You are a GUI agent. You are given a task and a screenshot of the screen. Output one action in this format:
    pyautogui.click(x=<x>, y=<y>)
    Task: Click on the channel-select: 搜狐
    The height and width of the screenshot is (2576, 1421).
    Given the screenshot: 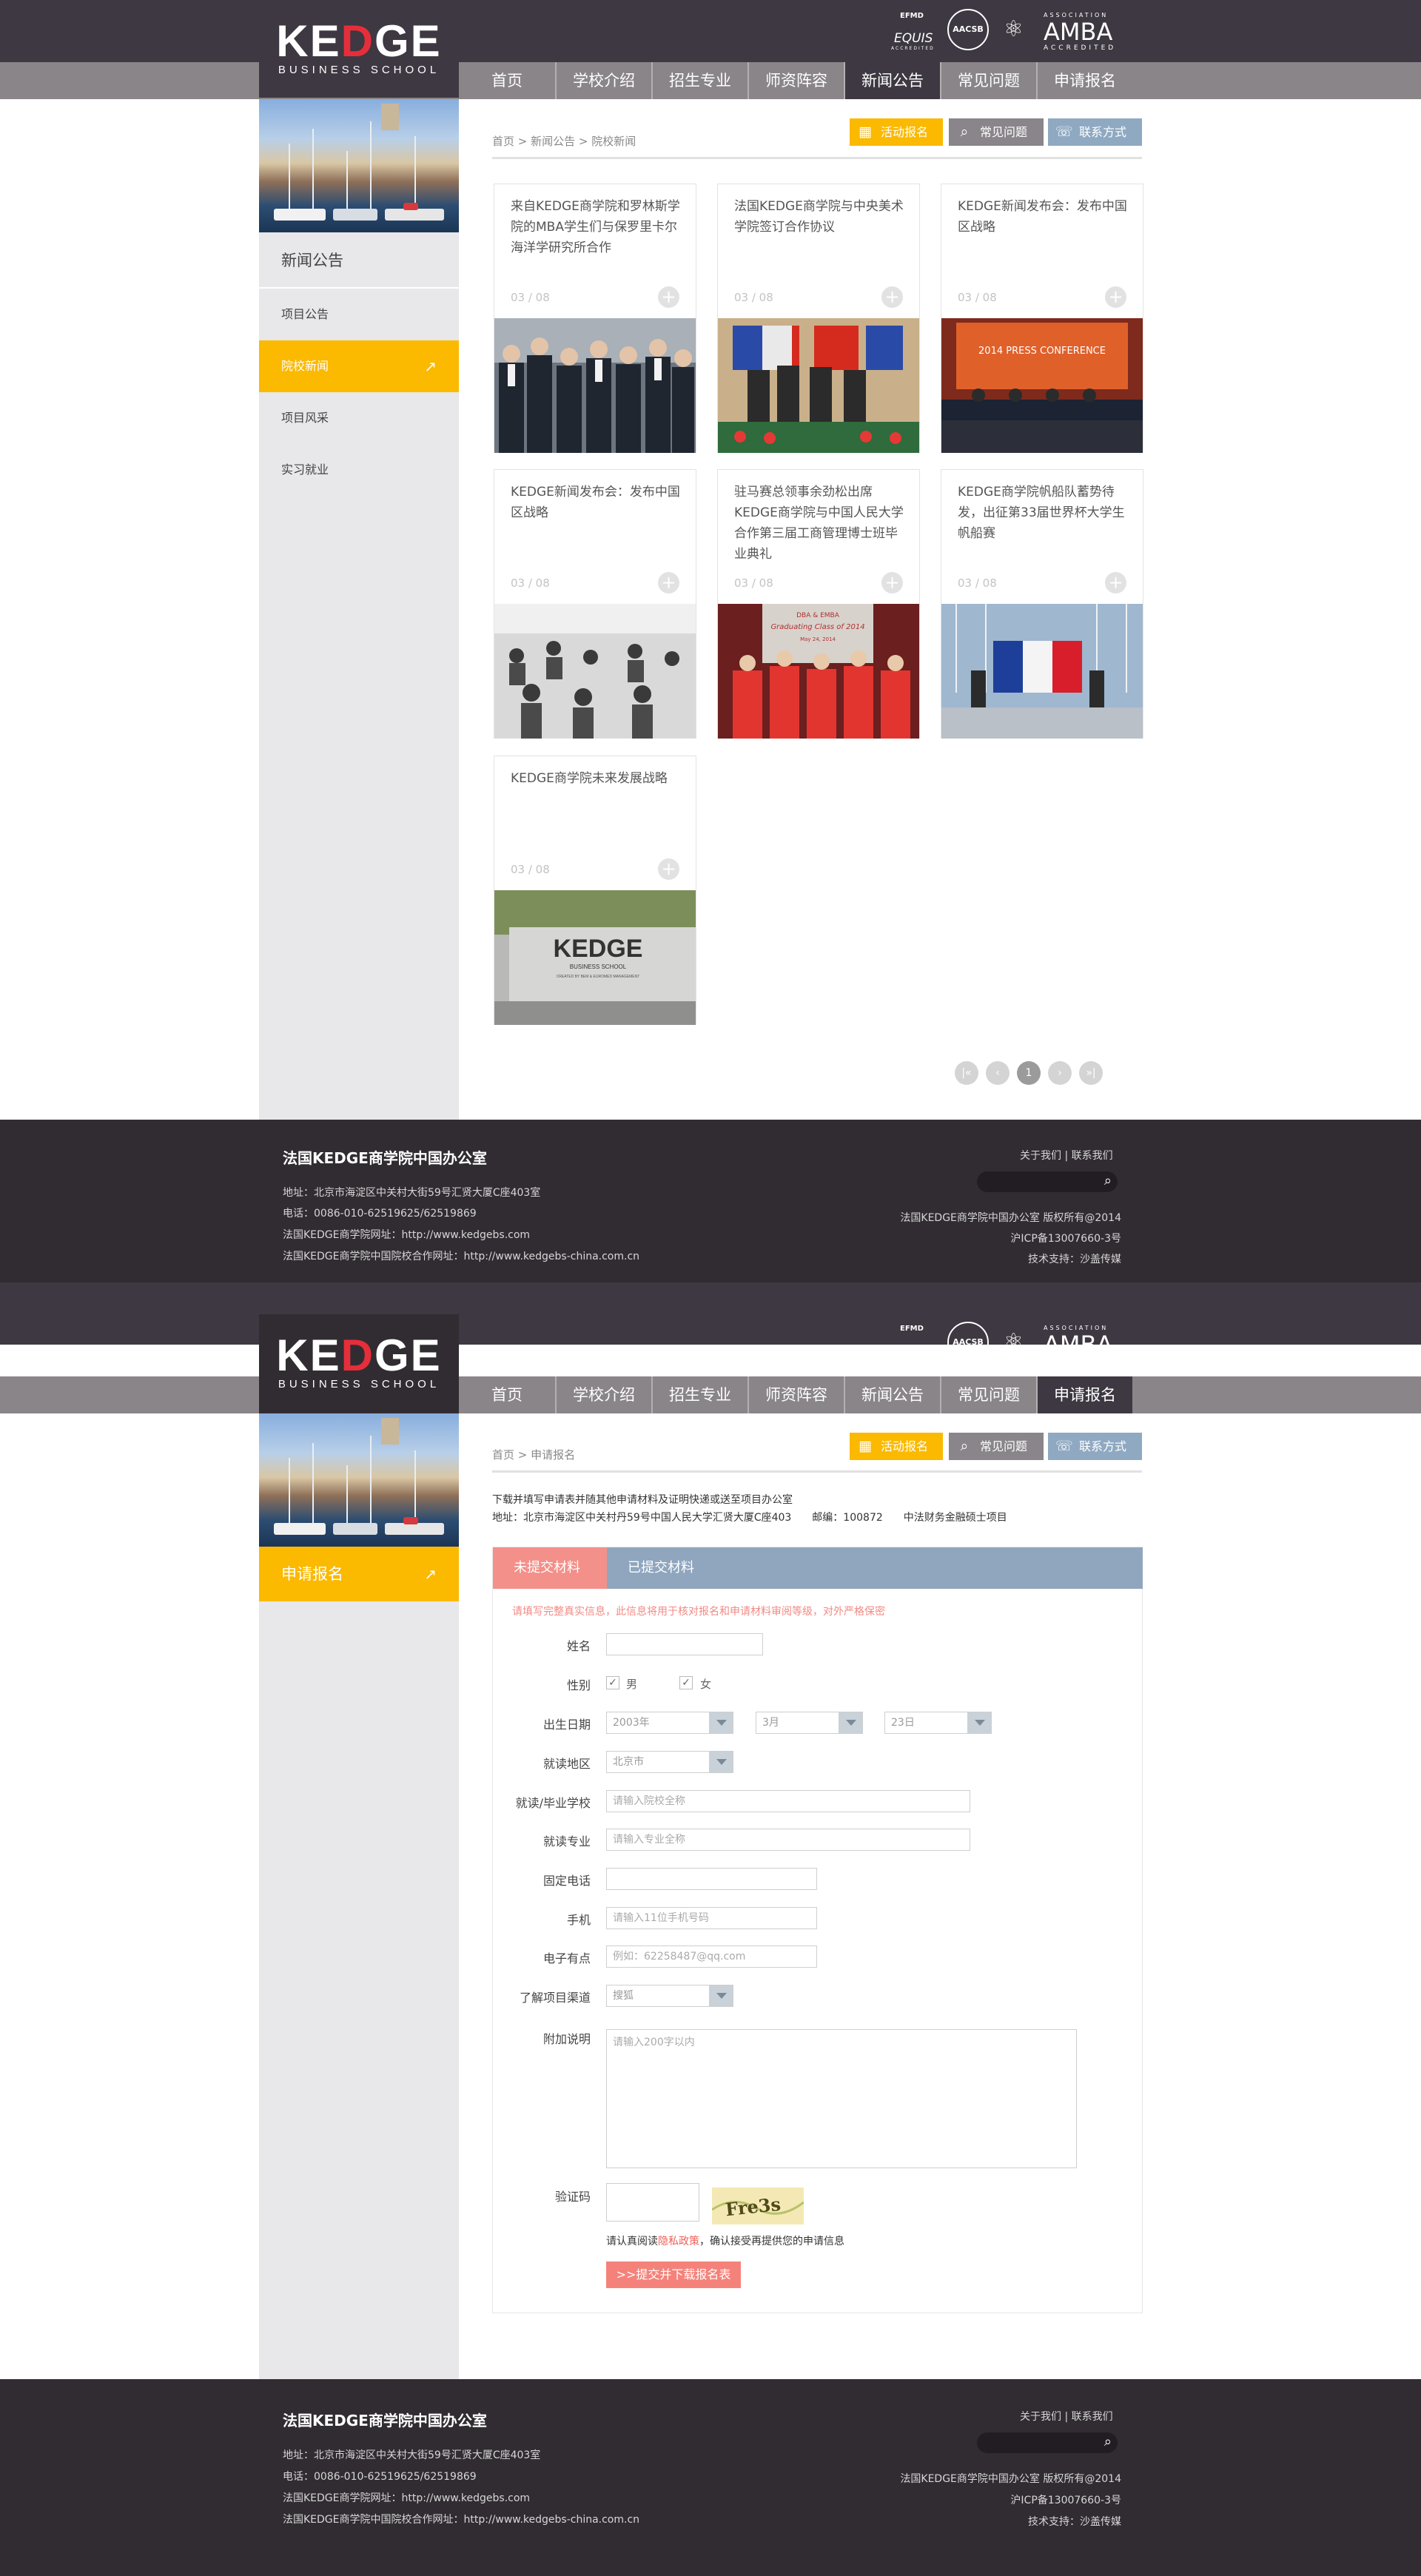 What is the action you would take?
    pyautogui.click(x=669, y=1996)
    